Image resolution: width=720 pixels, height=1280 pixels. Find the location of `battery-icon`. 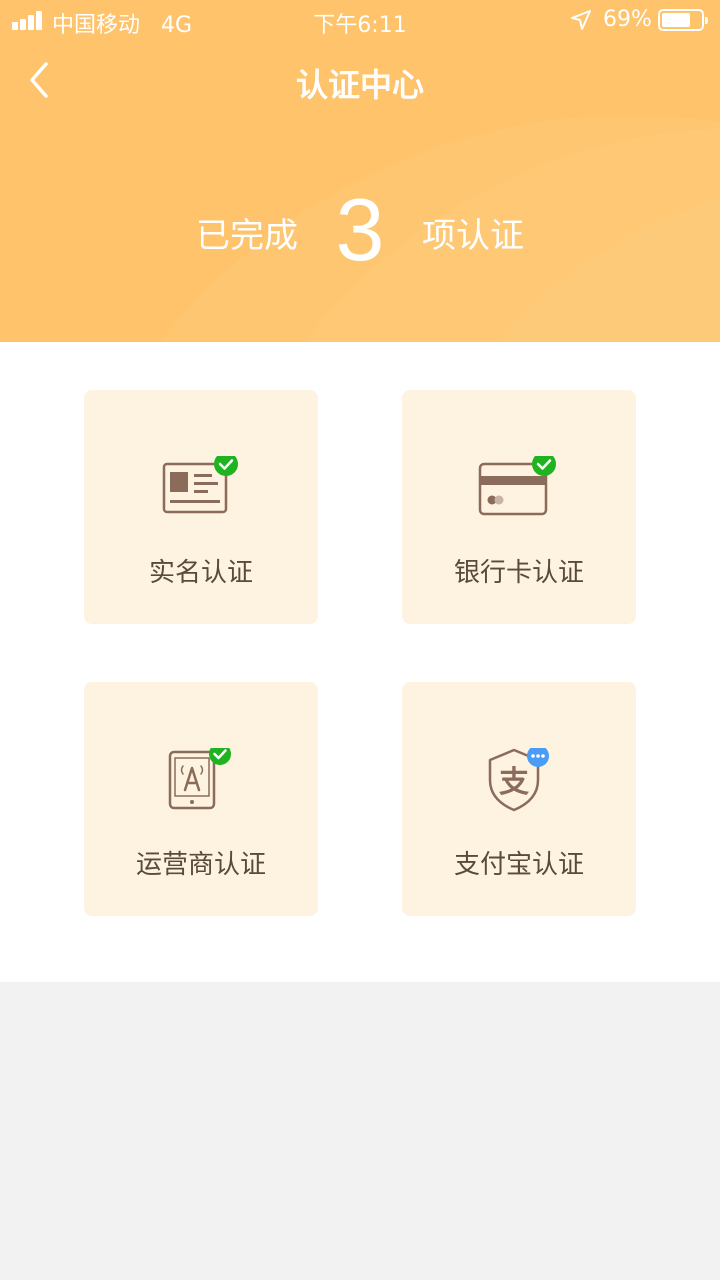

battery-icon is located at coordinates (683, 20).